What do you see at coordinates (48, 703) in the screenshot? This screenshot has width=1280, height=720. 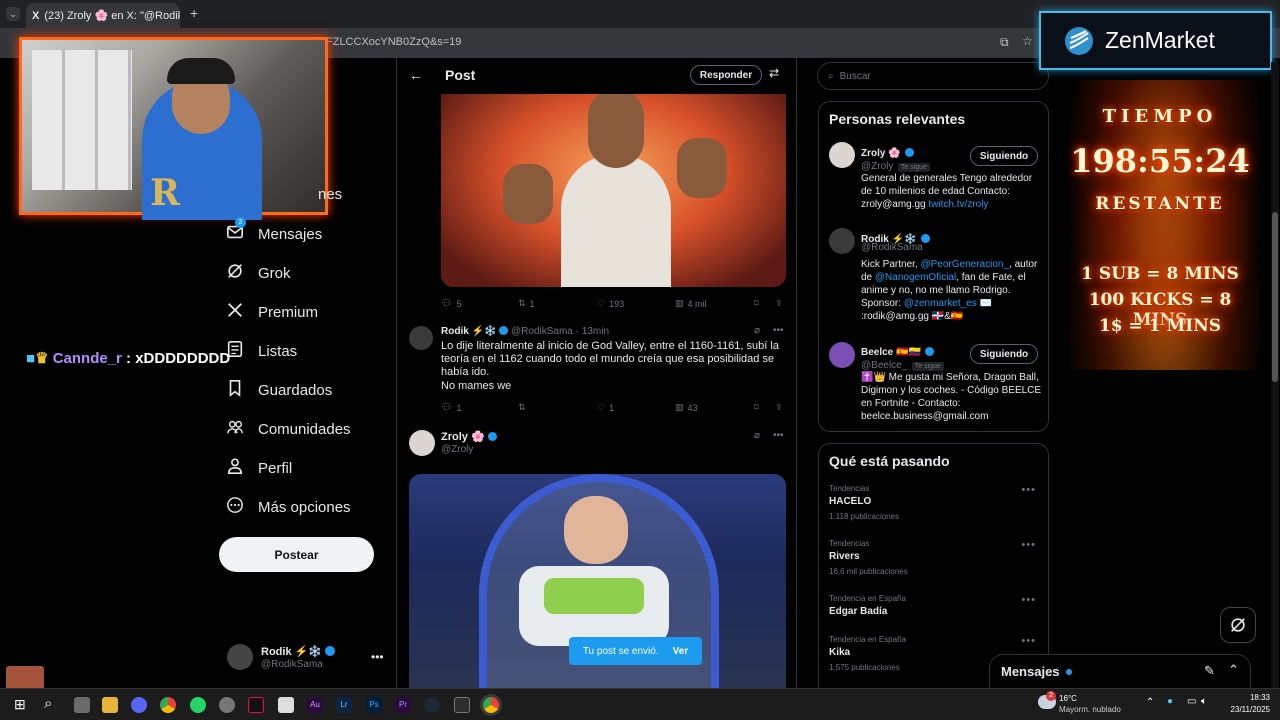 I see `taskbar-search-icon: ⌕` at bounding box center [48, 703].